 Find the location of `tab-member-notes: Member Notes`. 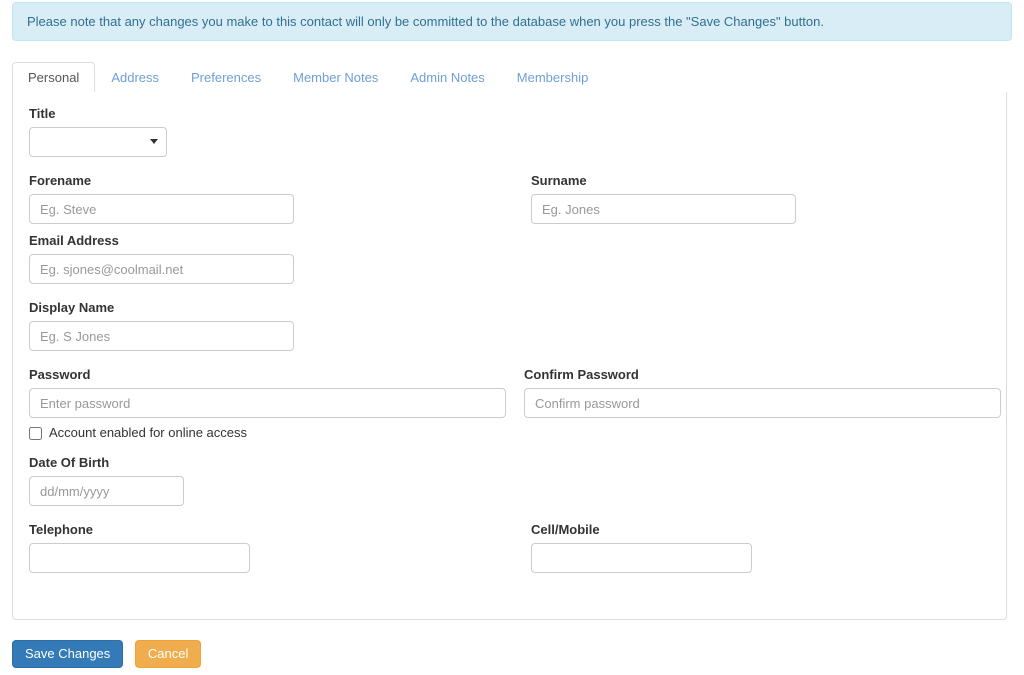

tab-member-notes: Member Notes is located at coordinates (335, 77).